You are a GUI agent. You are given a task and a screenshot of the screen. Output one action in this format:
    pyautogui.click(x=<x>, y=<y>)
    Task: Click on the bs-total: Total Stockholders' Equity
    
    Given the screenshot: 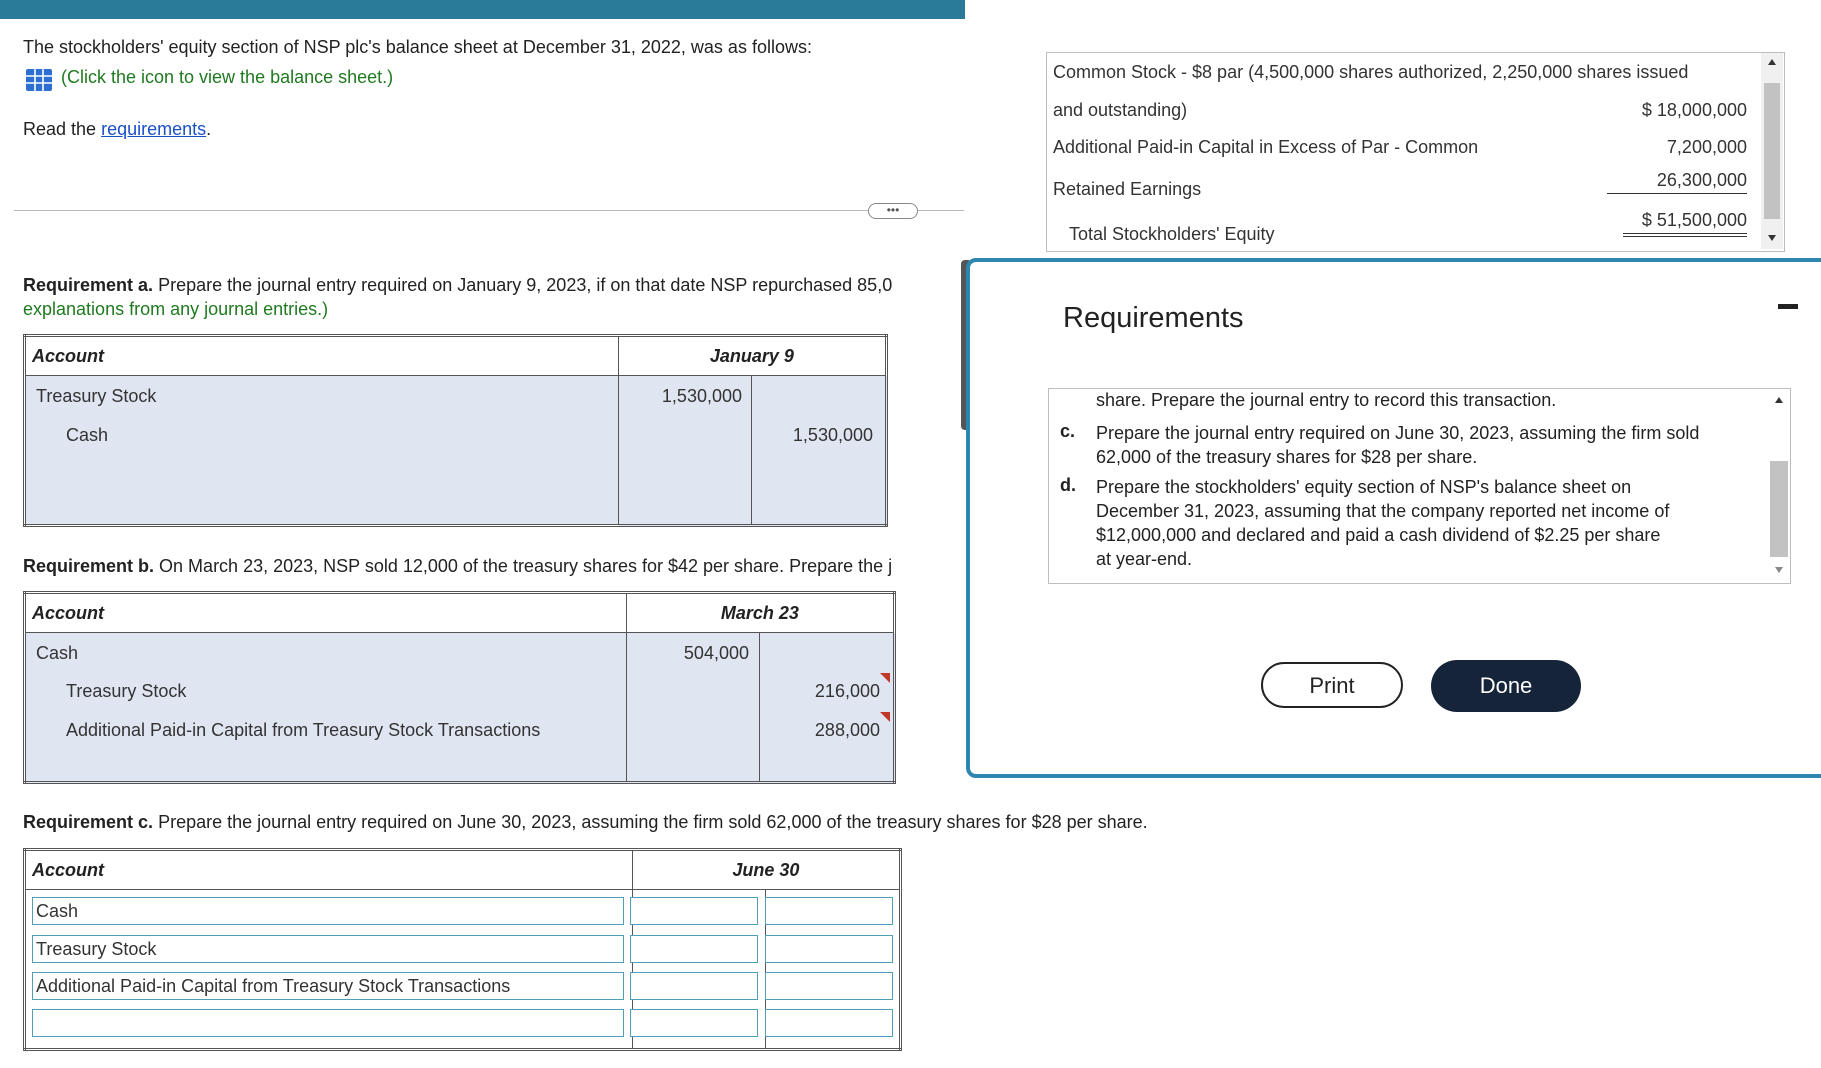 What is the action you would take?
    pyautogui.click(x=1172, y=234)
    